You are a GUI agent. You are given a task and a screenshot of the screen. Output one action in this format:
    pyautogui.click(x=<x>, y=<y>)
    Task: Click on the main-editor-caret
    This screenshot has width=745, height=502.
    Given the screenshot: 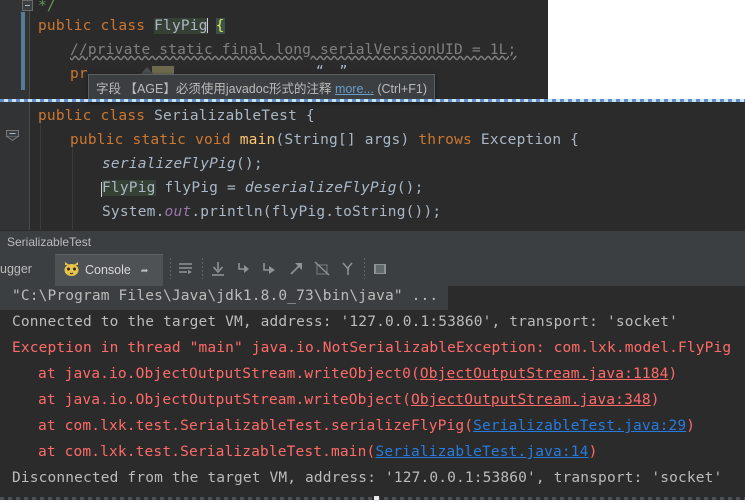 What is the action you would take?
    pyautogui.click(x=101, y=189)
    